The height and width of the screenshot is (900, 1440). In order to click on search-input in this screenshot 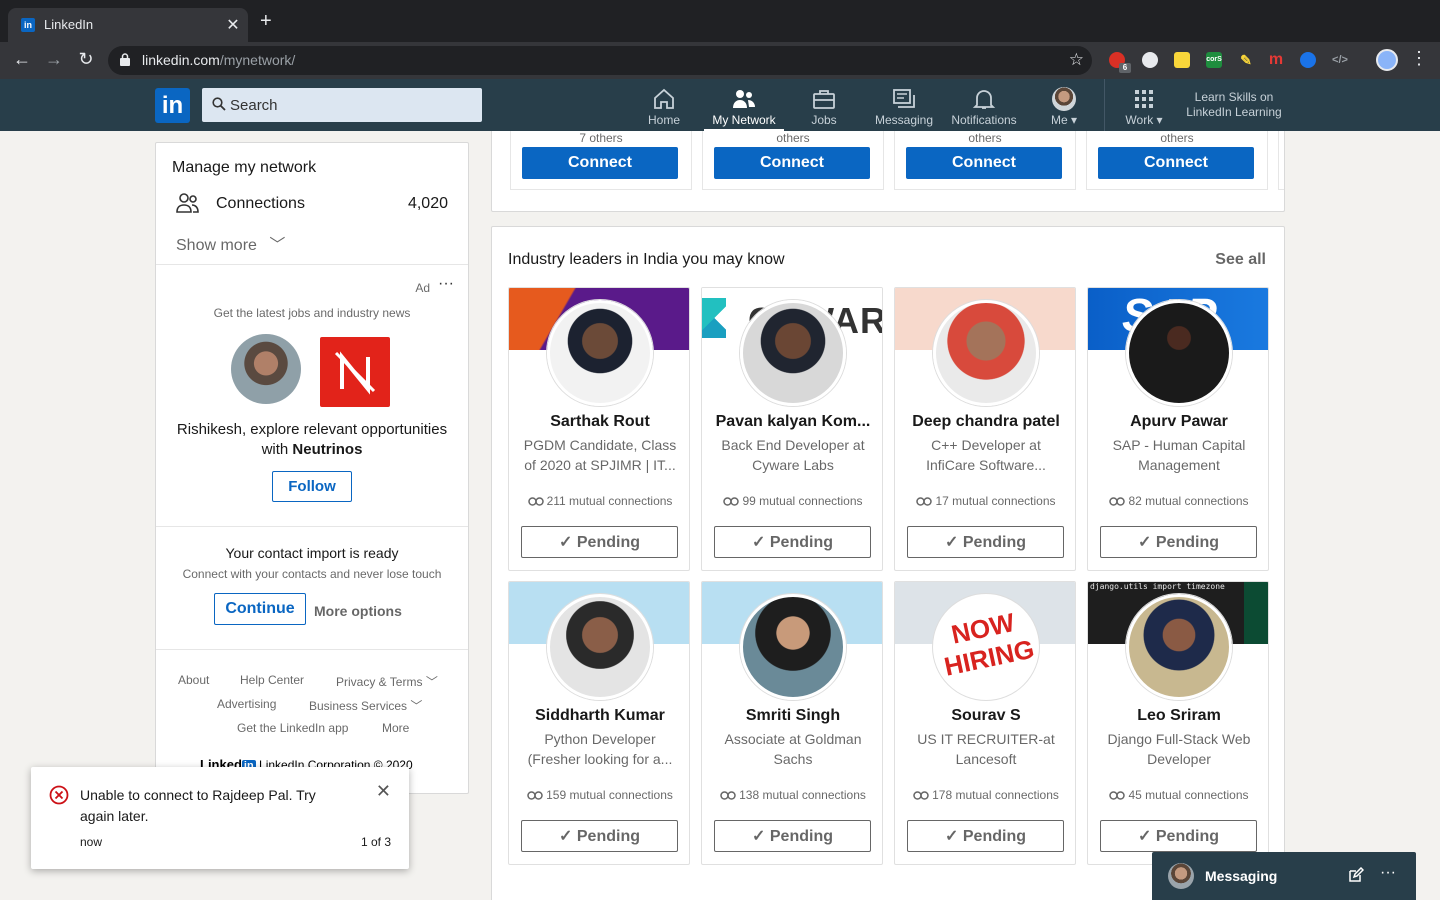, I will do `click(350, 105)`.